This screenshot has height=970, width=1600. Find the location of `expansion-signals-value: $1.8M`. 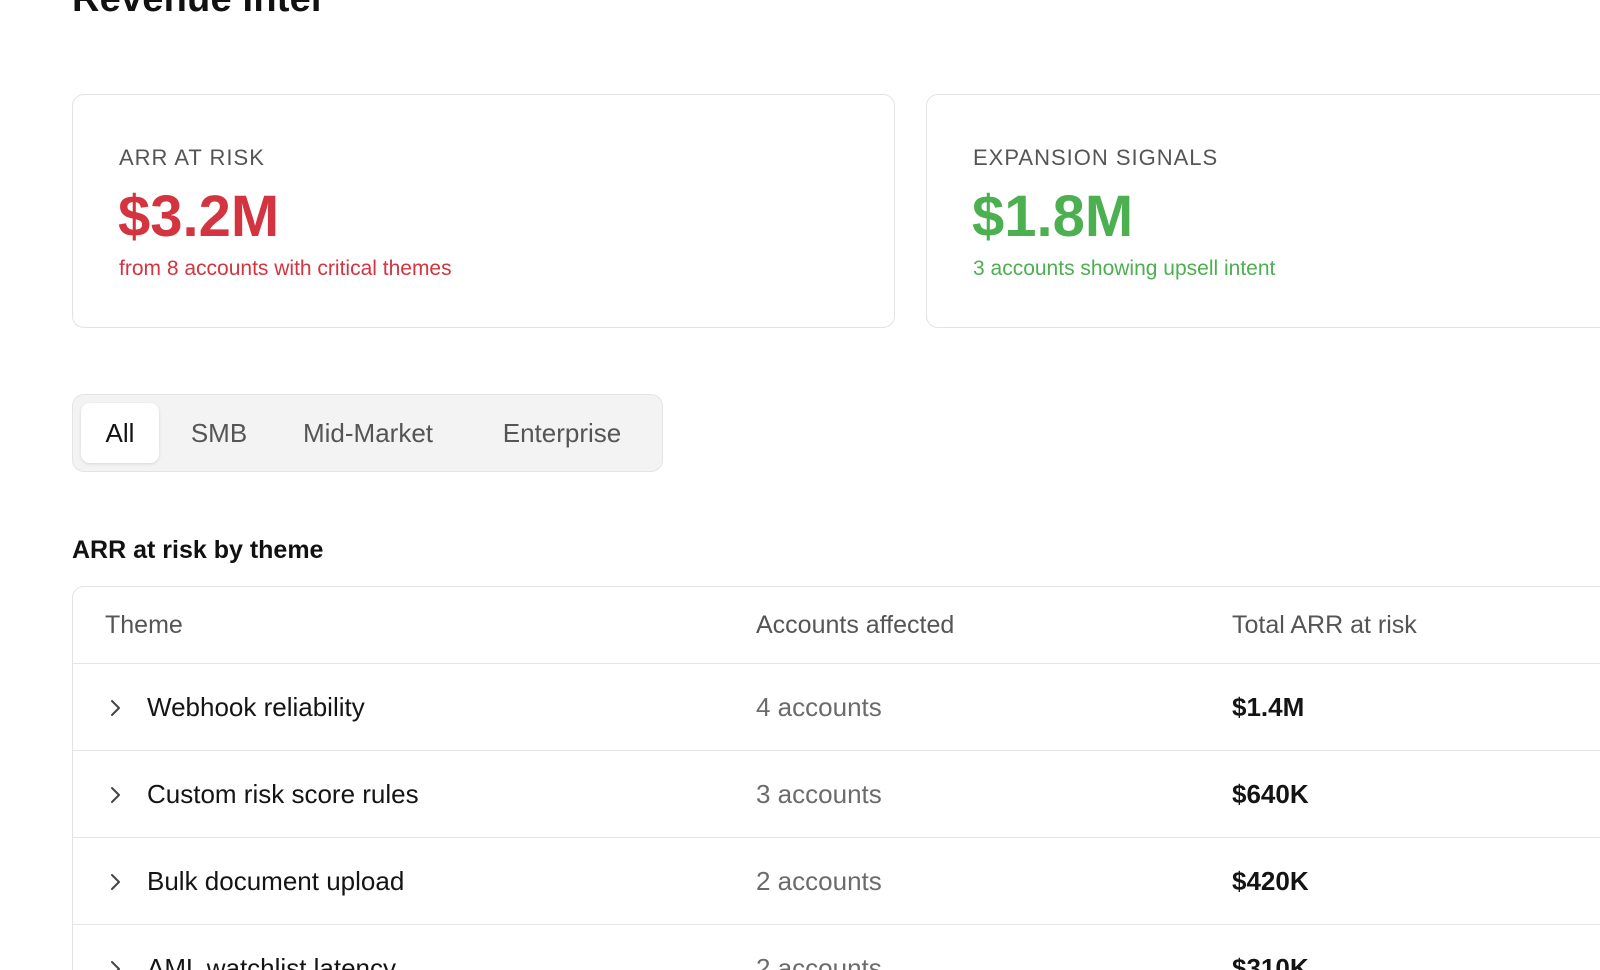

expansion-signals-value: $1.8M is located at coordinates (1053, 216).